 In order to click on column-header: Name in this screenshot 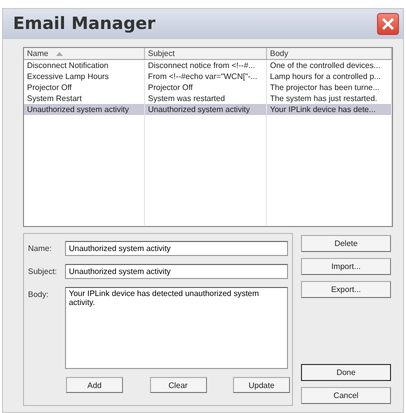, I will do `click(84, 53)`.